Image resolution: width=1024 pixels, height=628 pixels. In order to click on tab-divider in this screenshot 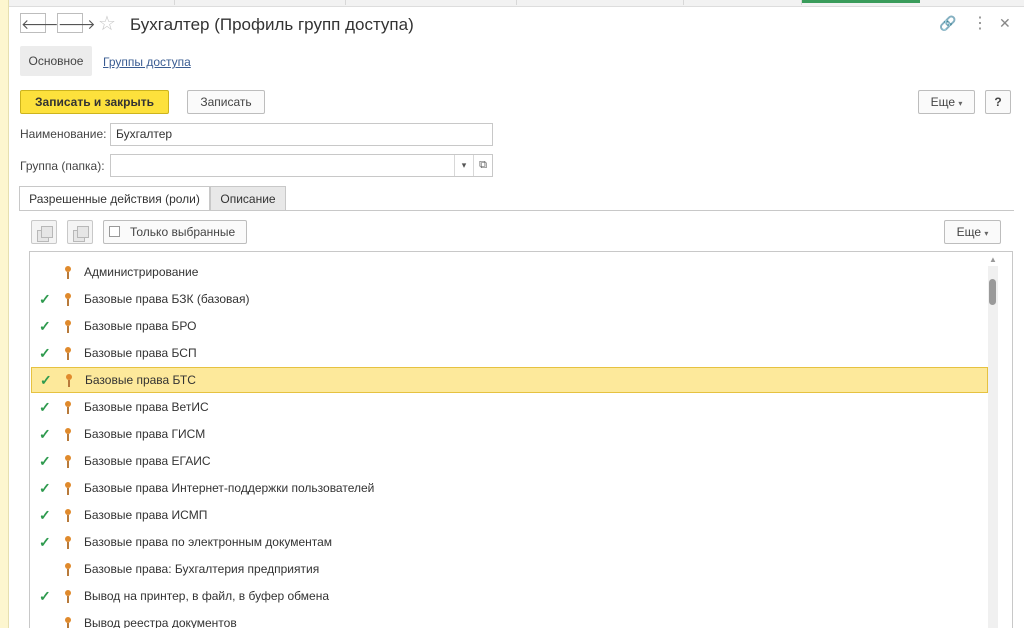, I will do `click(516, 210)`.